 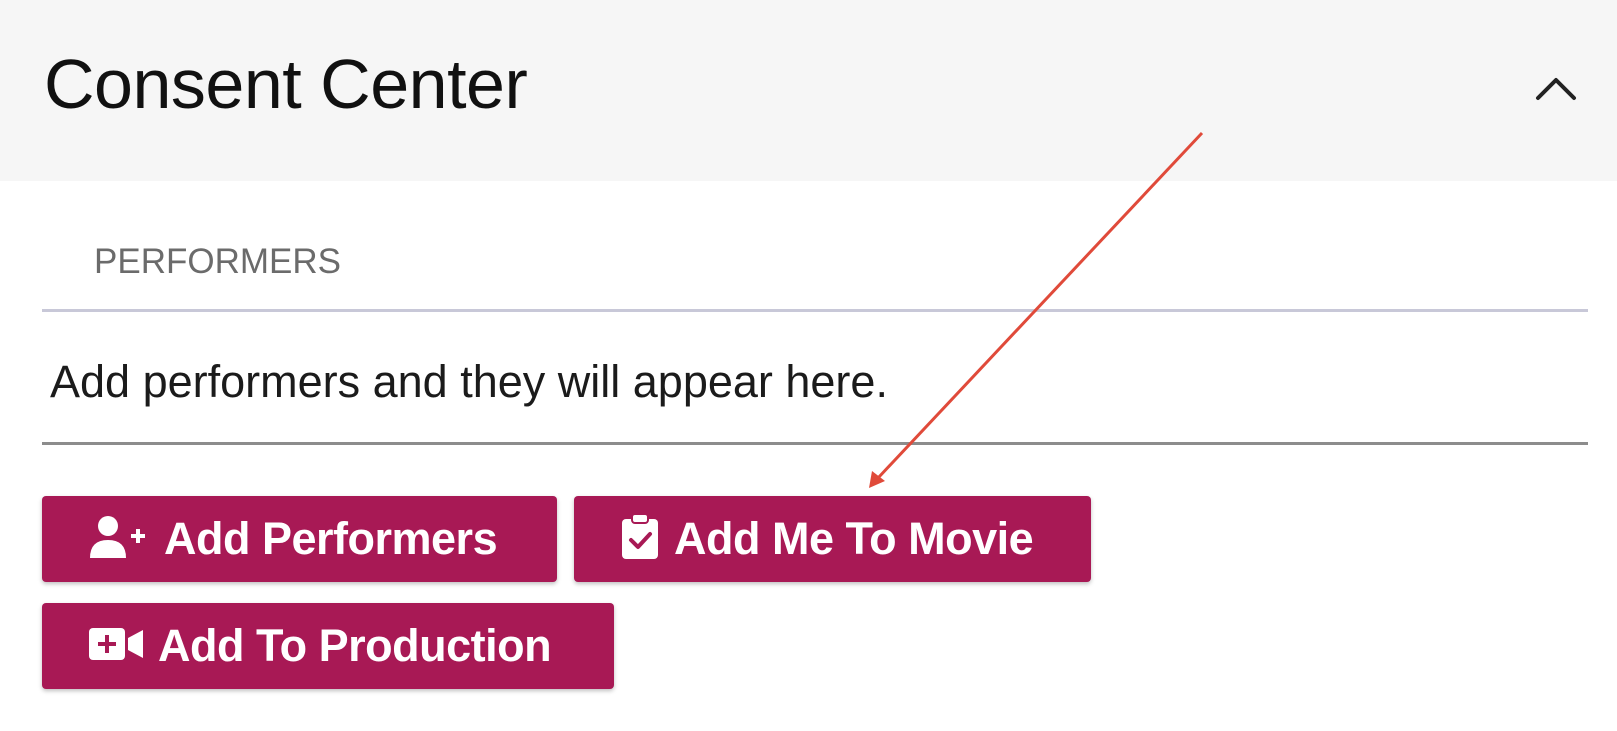 I want to click on chevron-up-icon, so click(x=1556, y=89).